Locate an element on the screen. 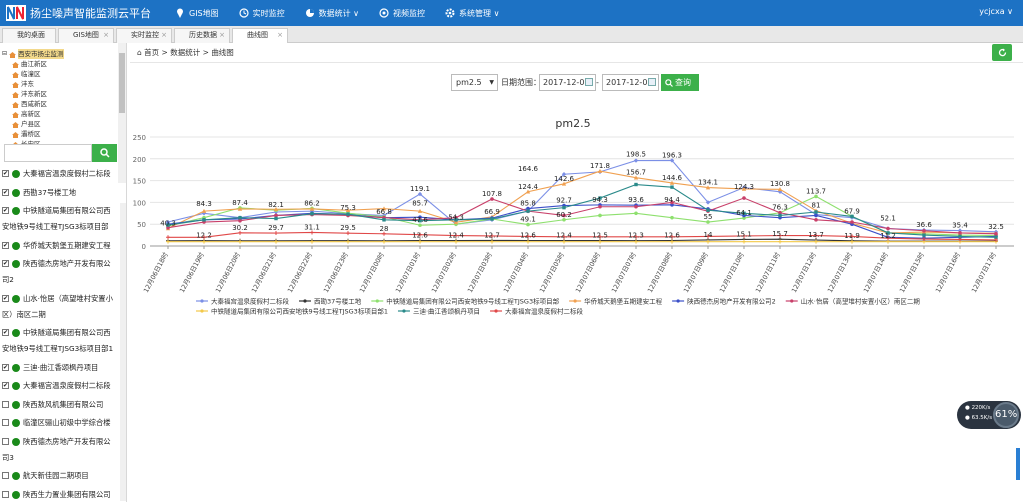 The width and height of the screenshot is (1023, 502). tab-label: 曲线图 is located at coordinates (257, 35).